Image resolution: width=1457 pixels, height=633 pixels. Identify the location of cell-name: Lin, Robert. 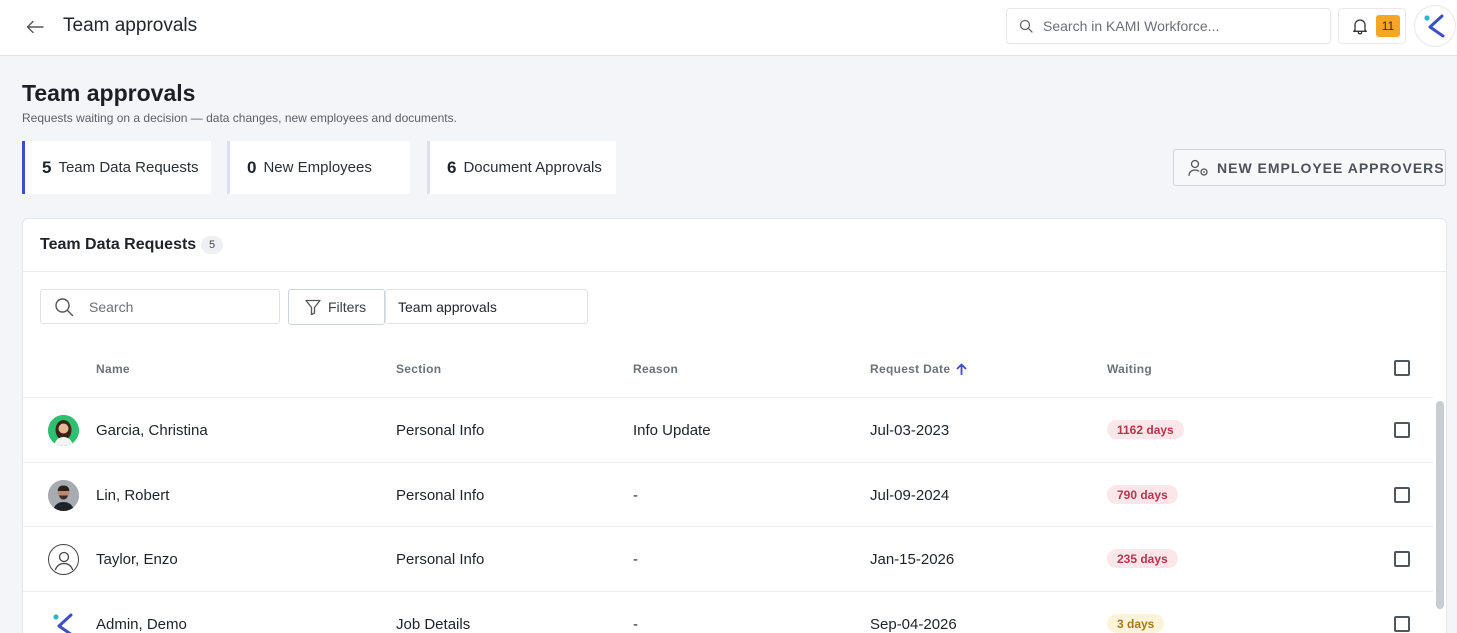
(133, 495).